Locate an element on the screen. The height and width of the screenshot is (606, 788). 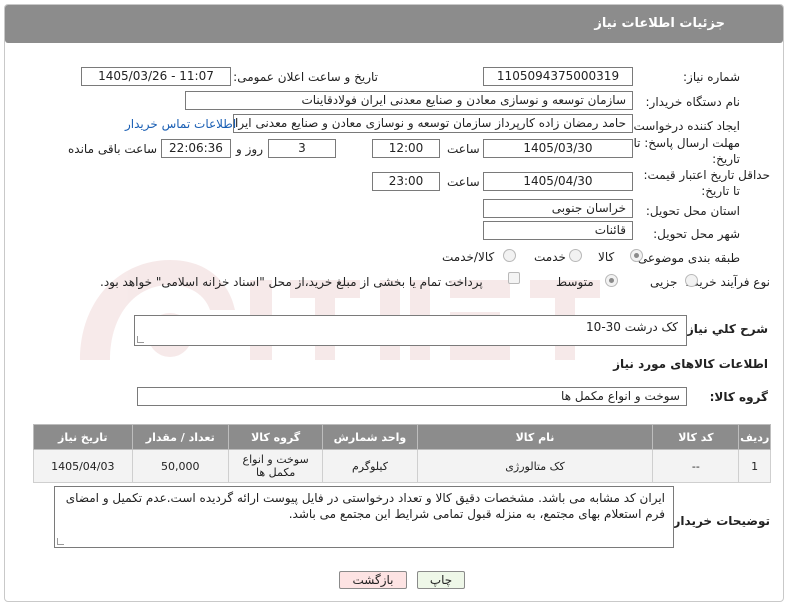
price-time-field: 23:00 is located at coordinates (406, 181).